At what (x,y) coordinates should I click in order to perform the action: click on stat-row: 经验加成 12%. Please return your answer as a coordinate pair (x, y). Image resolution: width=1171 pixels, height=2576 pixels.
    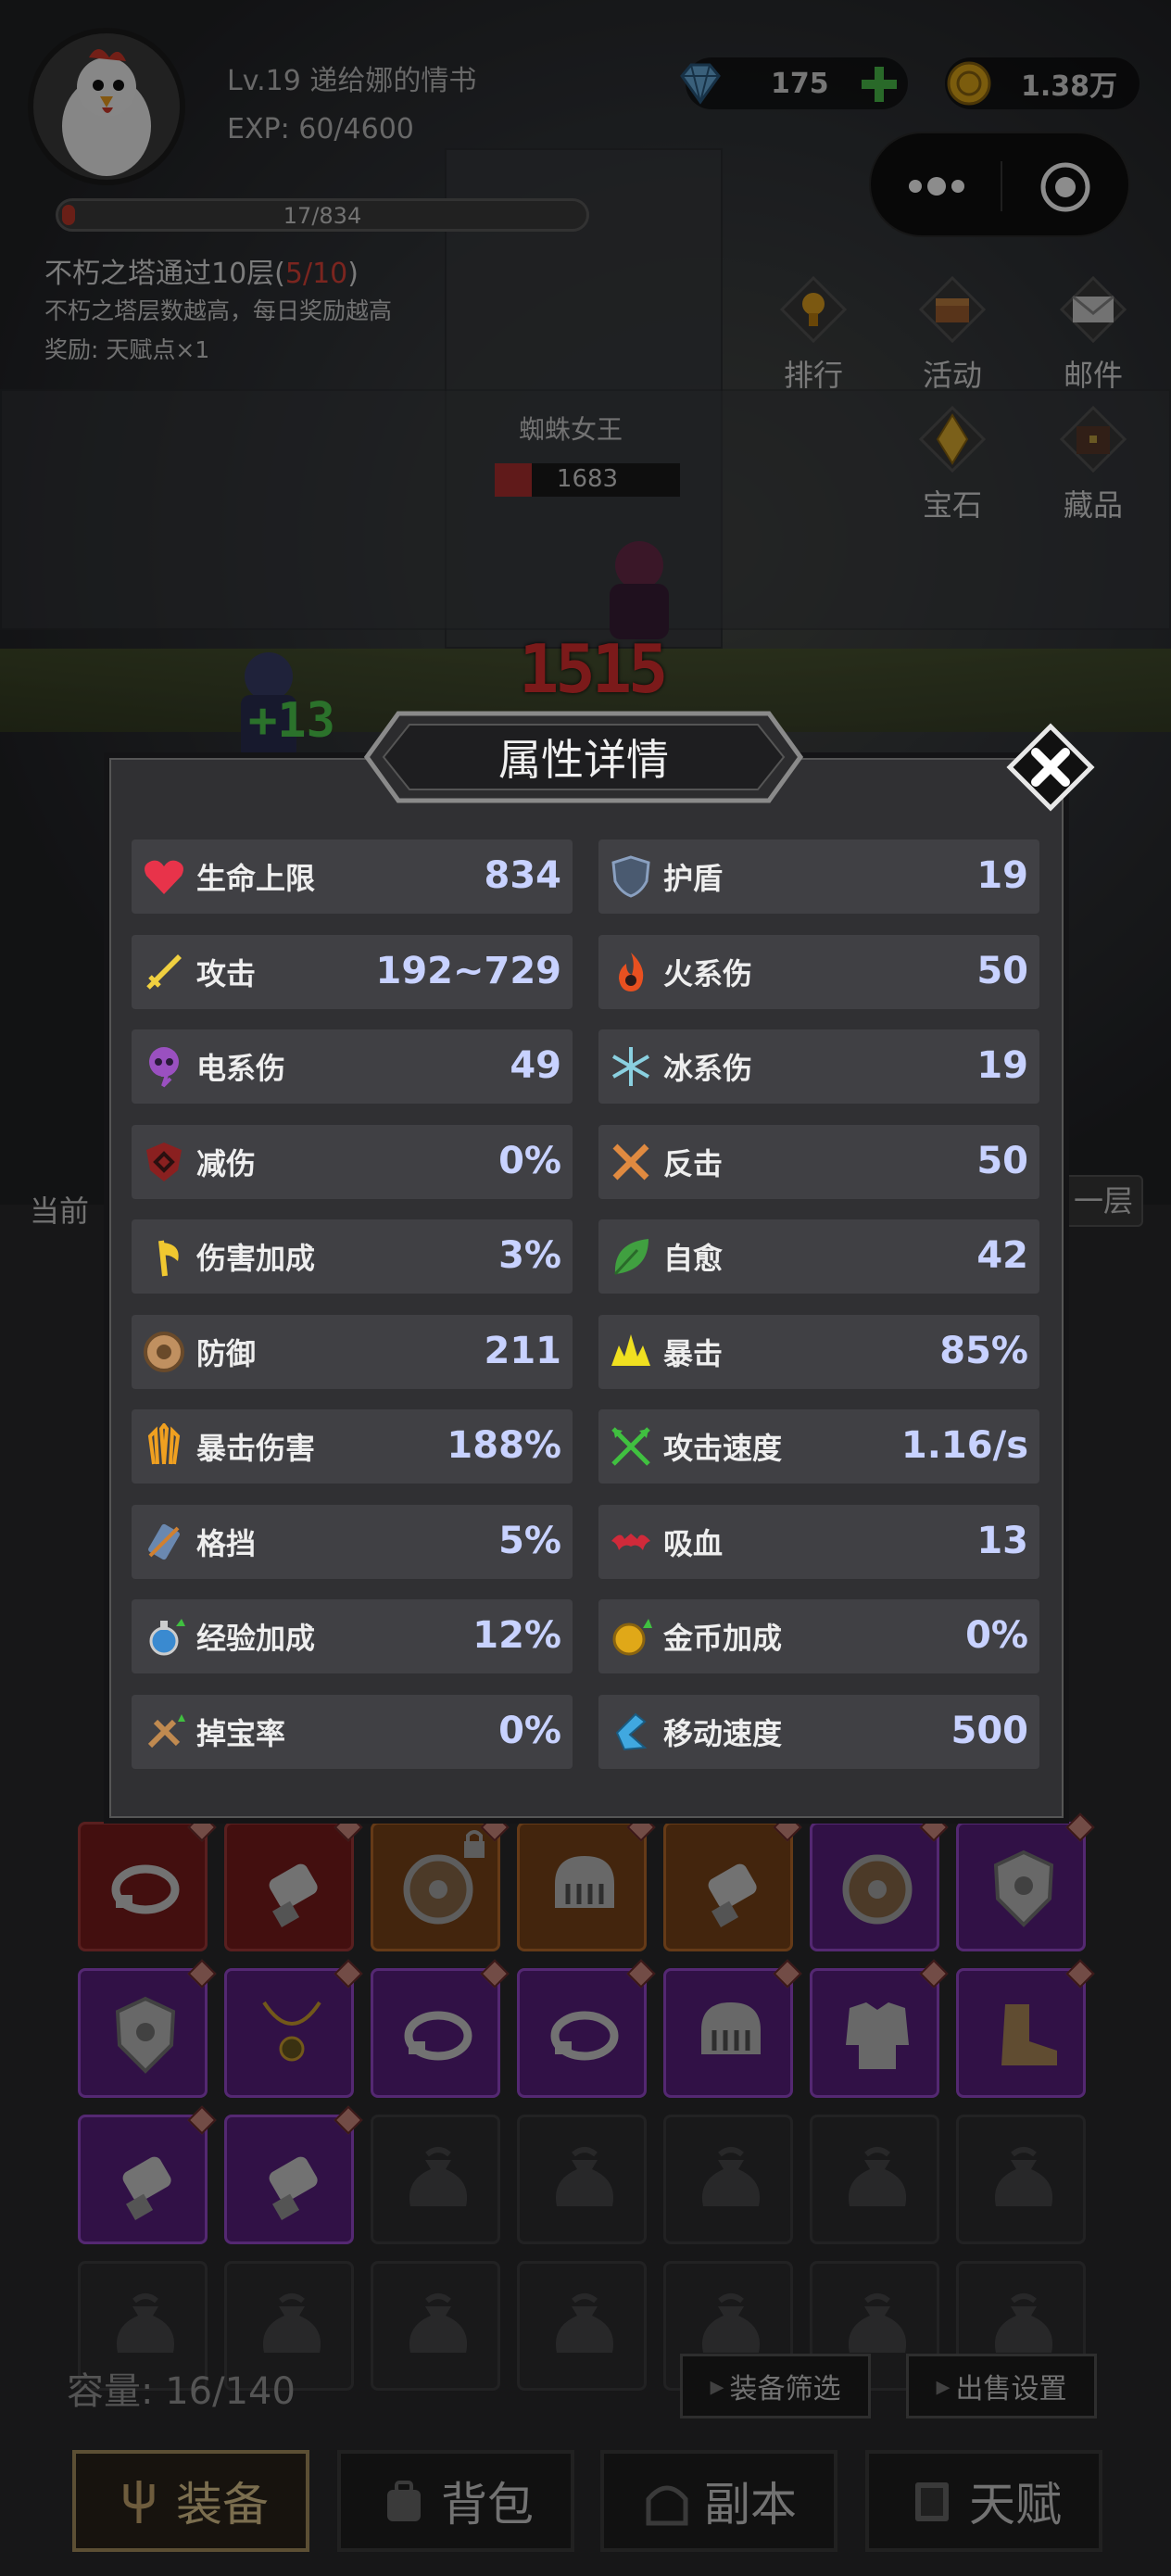
    Looking at the image, I should click on (353, 1636).